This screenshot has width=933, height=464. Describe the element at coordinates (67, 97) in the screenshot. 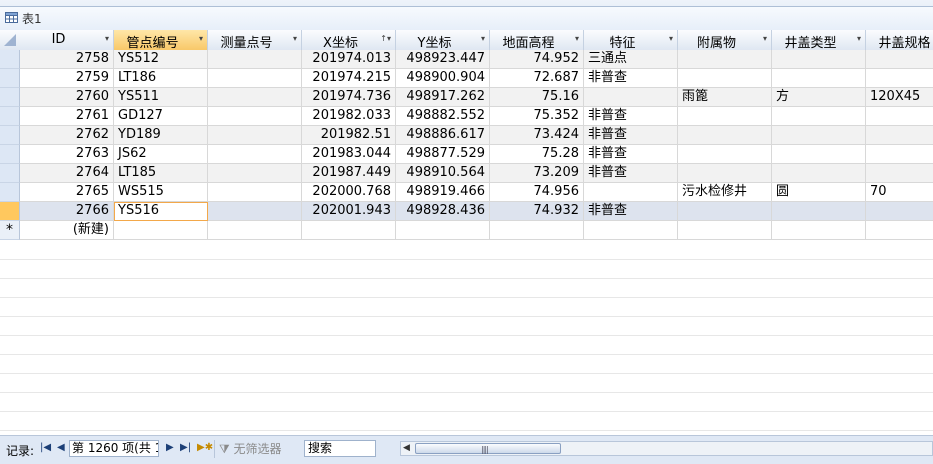

I see `table-cell: 2760` at that location.